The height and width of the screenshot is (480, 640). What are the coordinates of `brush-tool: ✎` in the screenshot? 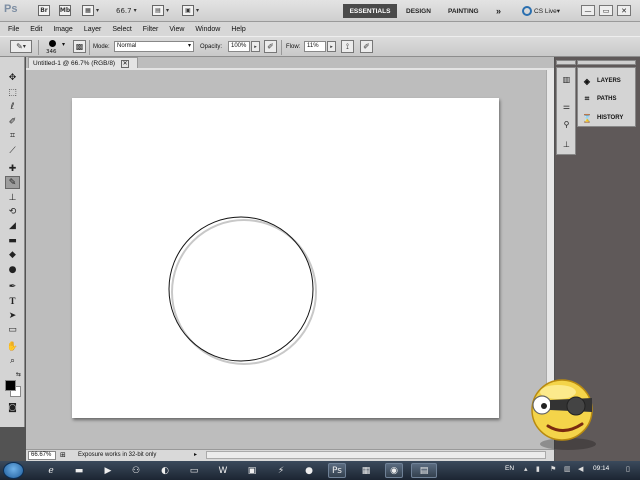 It's located at (12, 182).